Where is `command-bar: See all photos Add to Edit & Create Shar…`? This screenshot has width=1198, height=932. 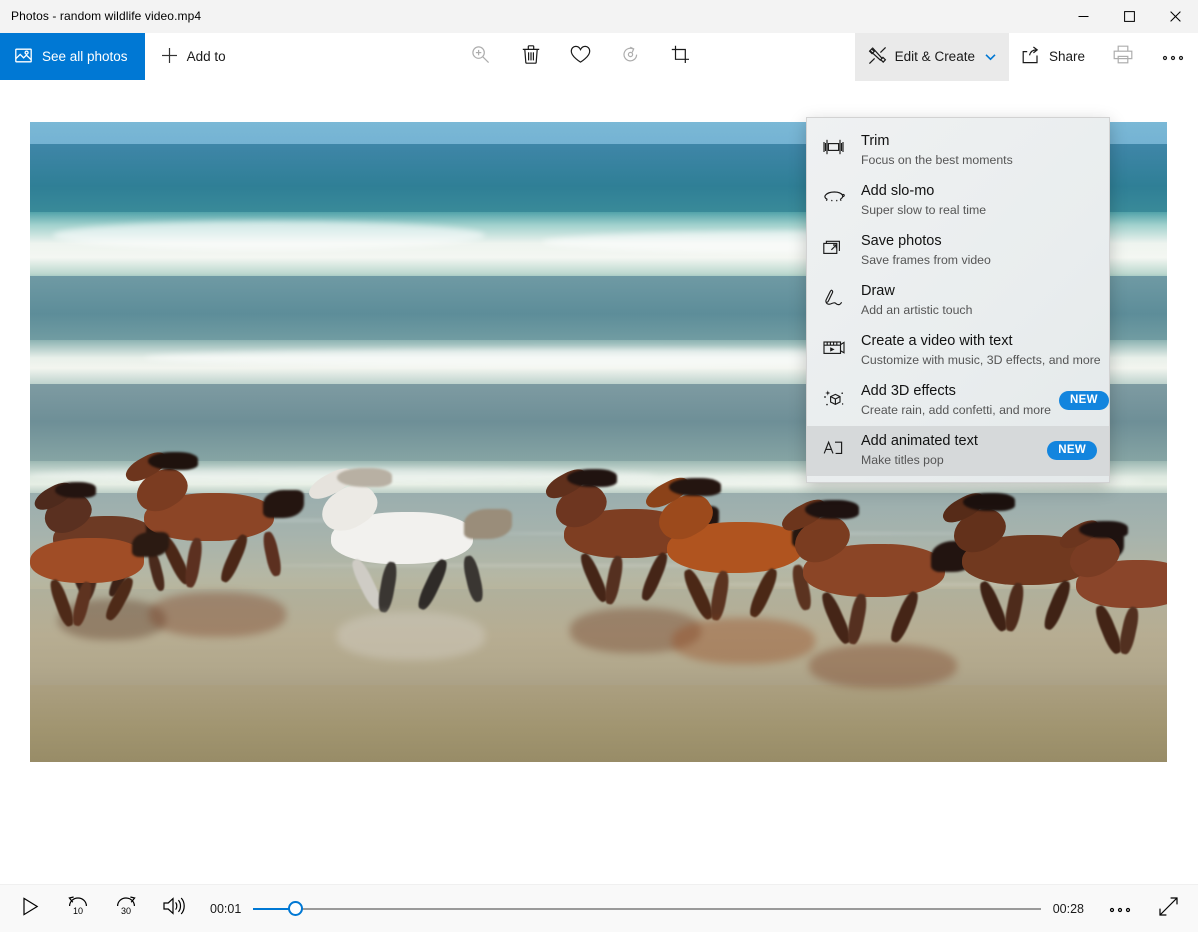 command-bar: See all photos Add to Edit & Create Shar… is located at coordinates (599, 56).